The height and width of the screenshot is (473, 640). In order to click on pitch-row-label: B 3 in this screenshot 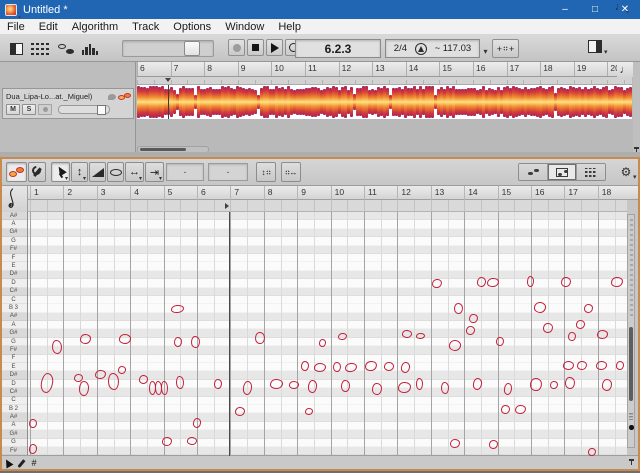, I will do `click(13, 308)`.